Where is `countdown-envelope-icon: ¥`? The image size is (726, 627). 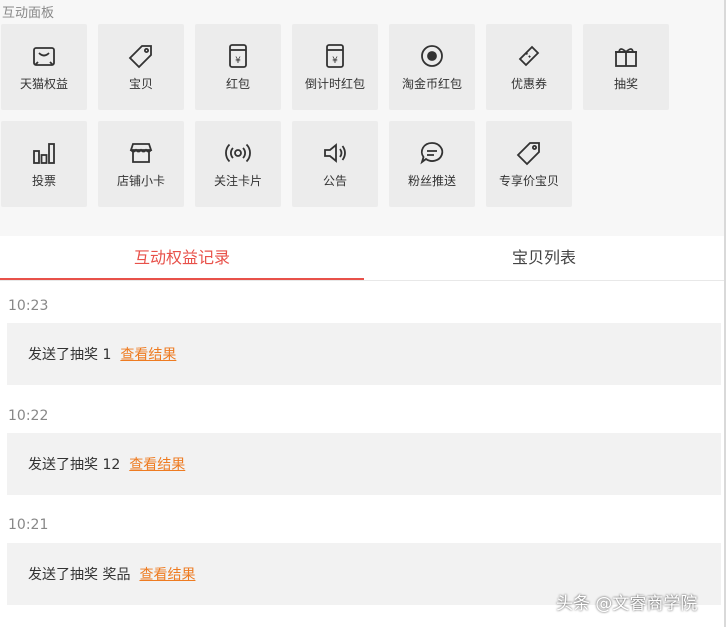
countdown-envelope-icon: ¥ is located at coordinates (335, 56).